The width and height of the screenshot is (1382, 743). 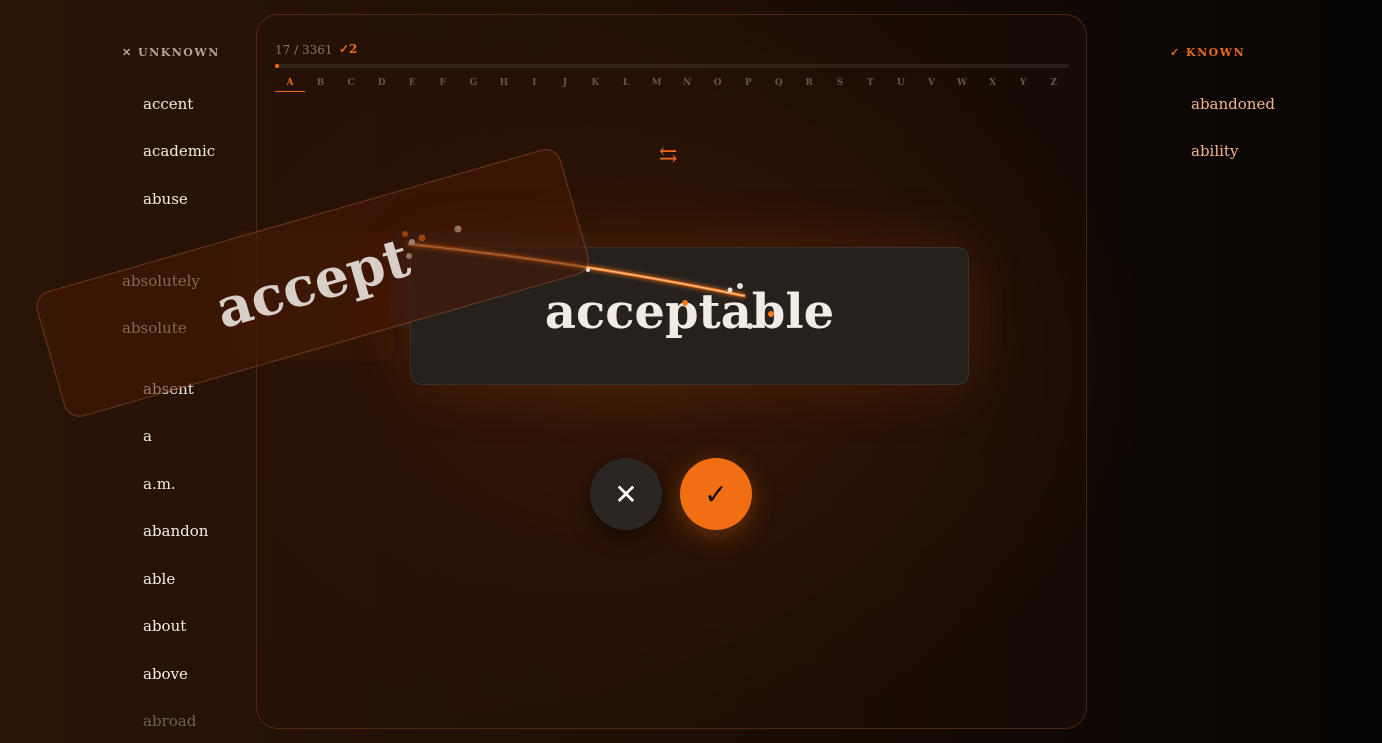 What do you see at coordinates (277, 66) in the screenshot?
I see `progress-fill` at bounding box center [277, 66].